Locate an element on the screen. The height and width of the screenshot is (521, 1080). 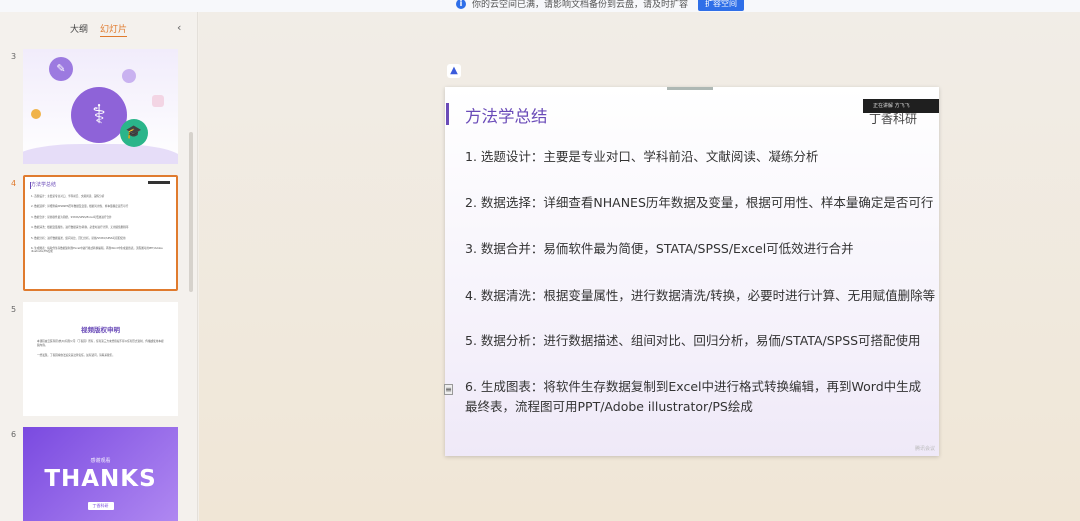
slide-thumbnail-3: ✎ ⚕ 🎓 is located at coordinates (100, 106).